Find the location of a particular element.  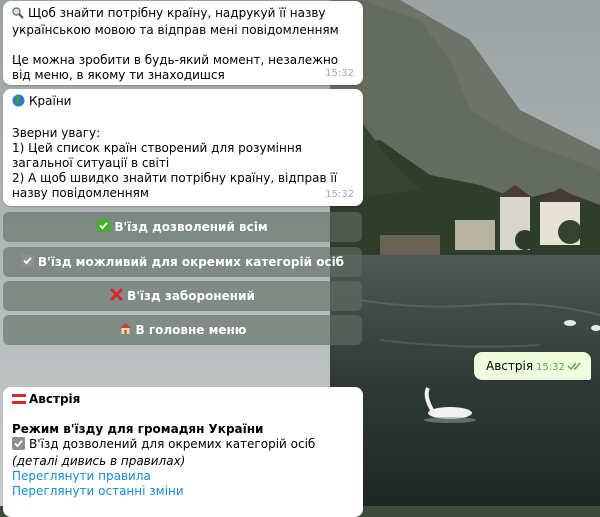

link-view-changes: Переглянути останні зміни is located at coordinates (98, 491).